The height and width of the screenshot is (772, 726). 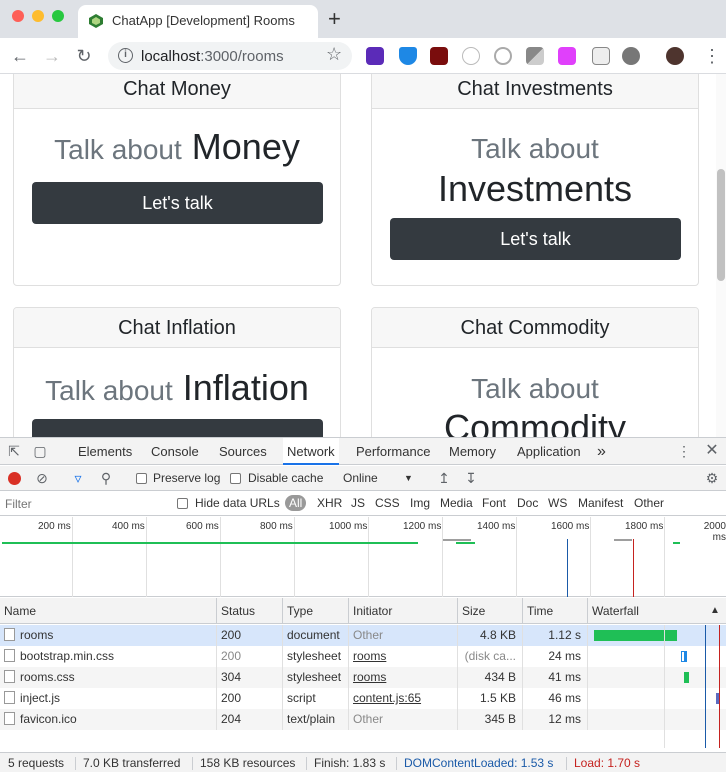 I want to click on filter-icon: ▿, so click(x=78, y=478).